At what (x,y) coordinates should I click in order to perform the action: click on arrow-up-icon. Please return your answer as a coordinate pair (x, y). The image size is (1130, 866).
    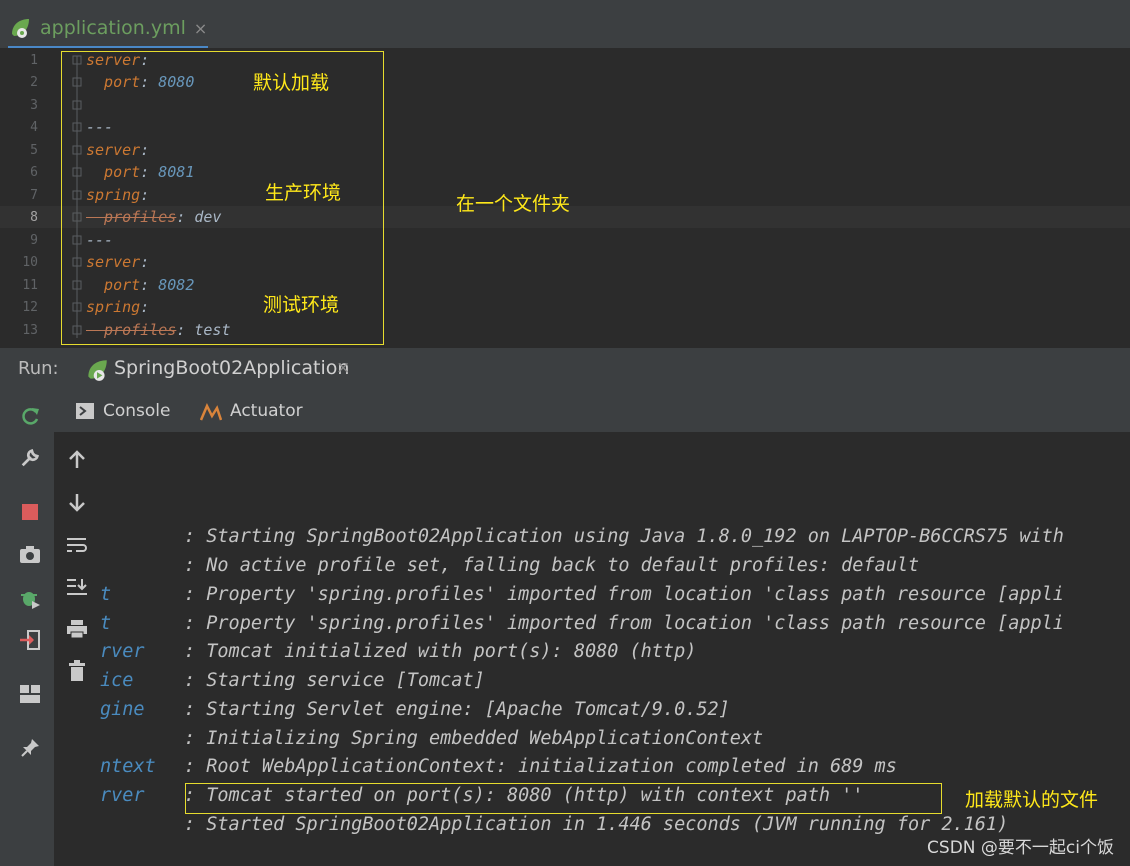
    Looking at the image, I should click on (77, 459).